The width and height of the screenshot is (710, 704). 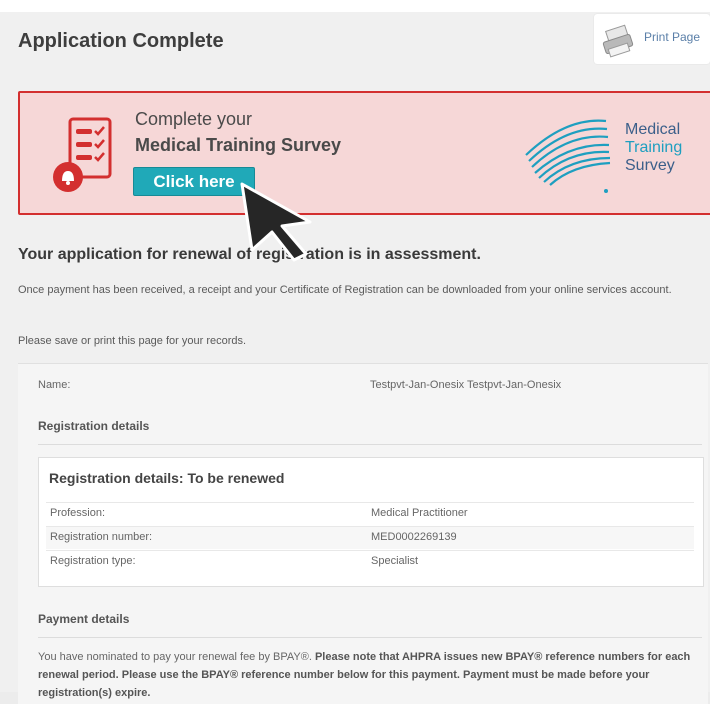 I want to click on table-row: Profession: Medical Practitioner, so click(x=370, y=513).